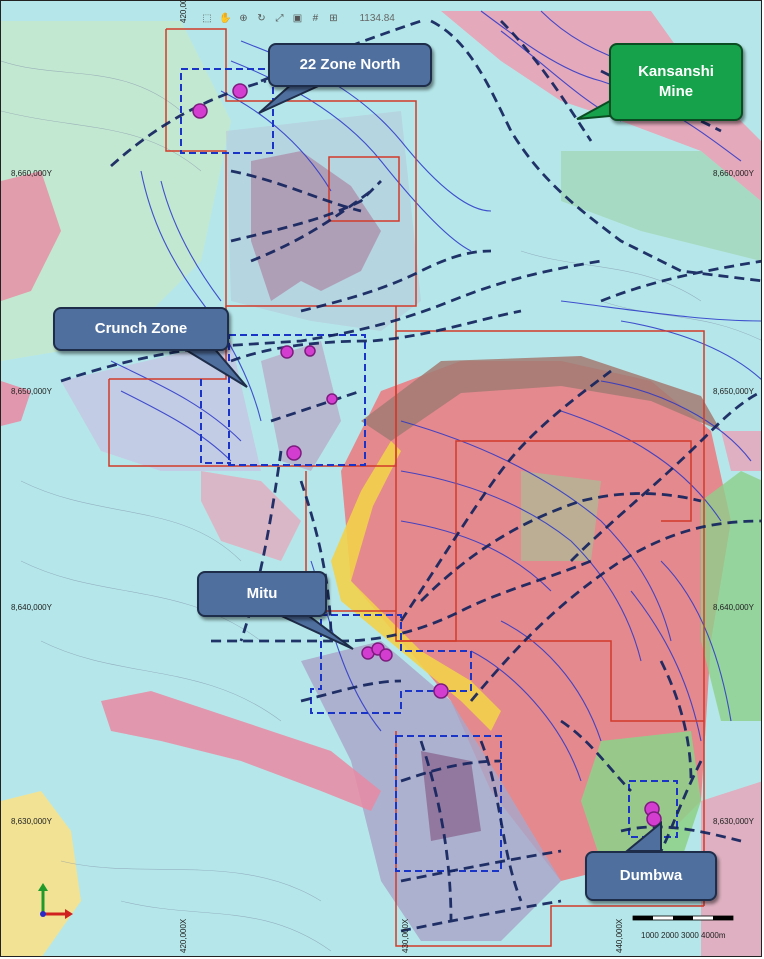  I want to click on rotate-icon: ↻, so click(261, 18).